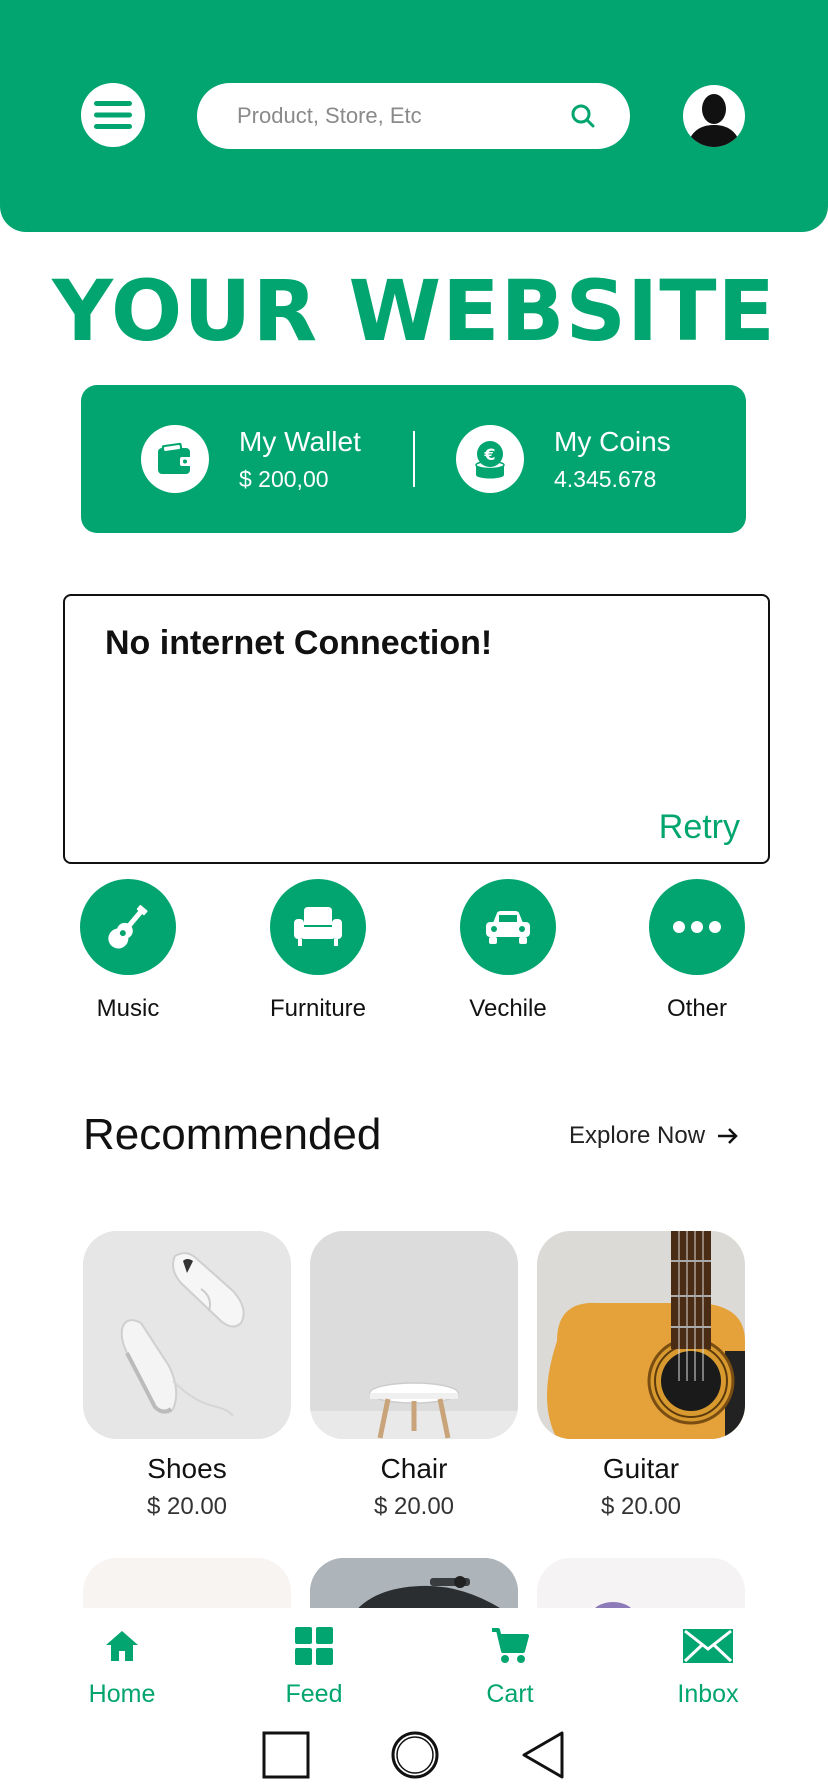 Image resolution: width=828 pixels, height=1792 pixels. Describe the element at coordinates (300, 441) in the screenshot. I see `wallet-label: My Wallet` at that location.